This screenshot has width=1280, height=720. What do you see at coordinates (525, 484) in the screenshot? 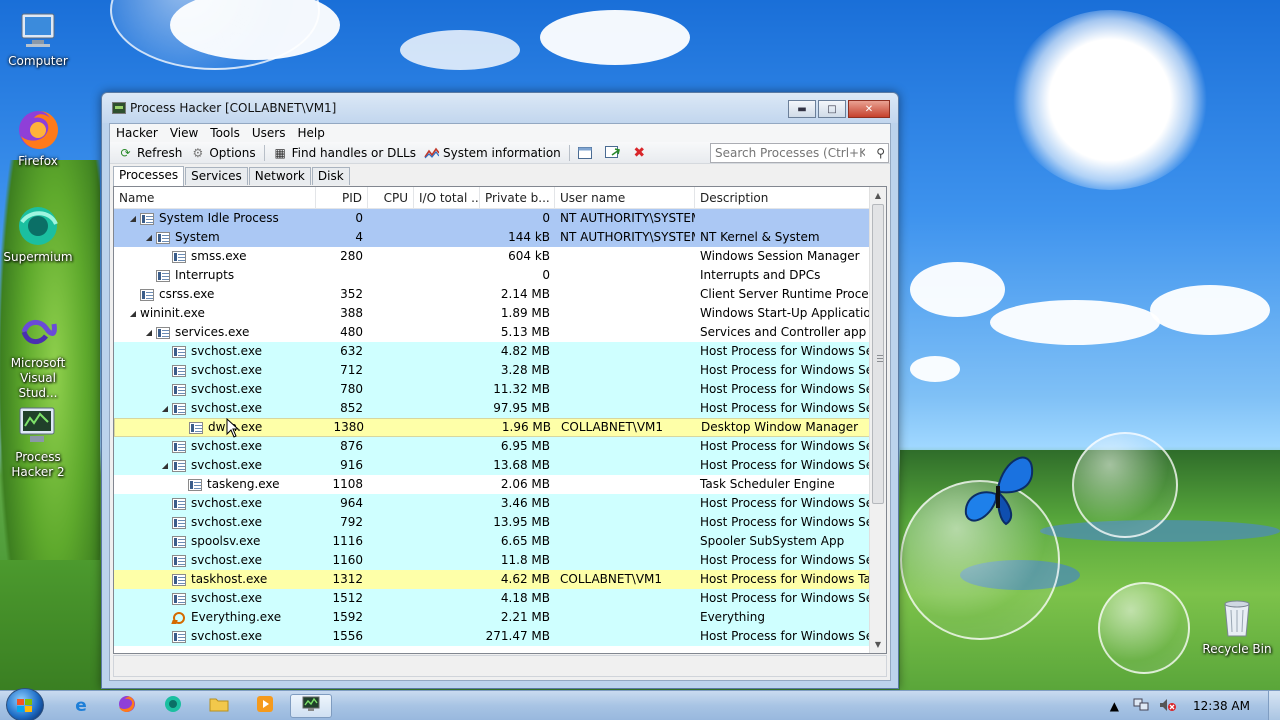
I see `process-private-bytes: 2.06 MB` at bounding box center [525, 484].